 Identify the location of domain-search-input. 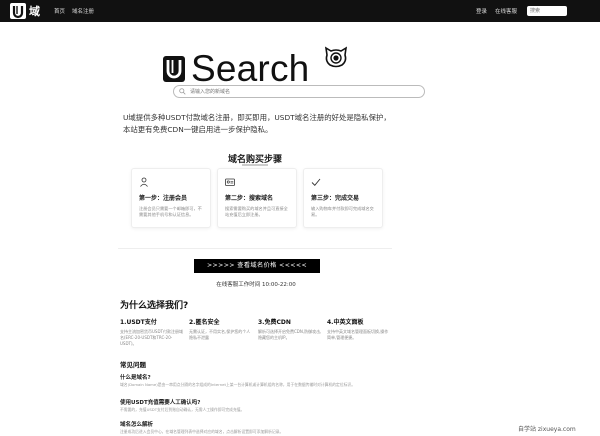
(299, 91).